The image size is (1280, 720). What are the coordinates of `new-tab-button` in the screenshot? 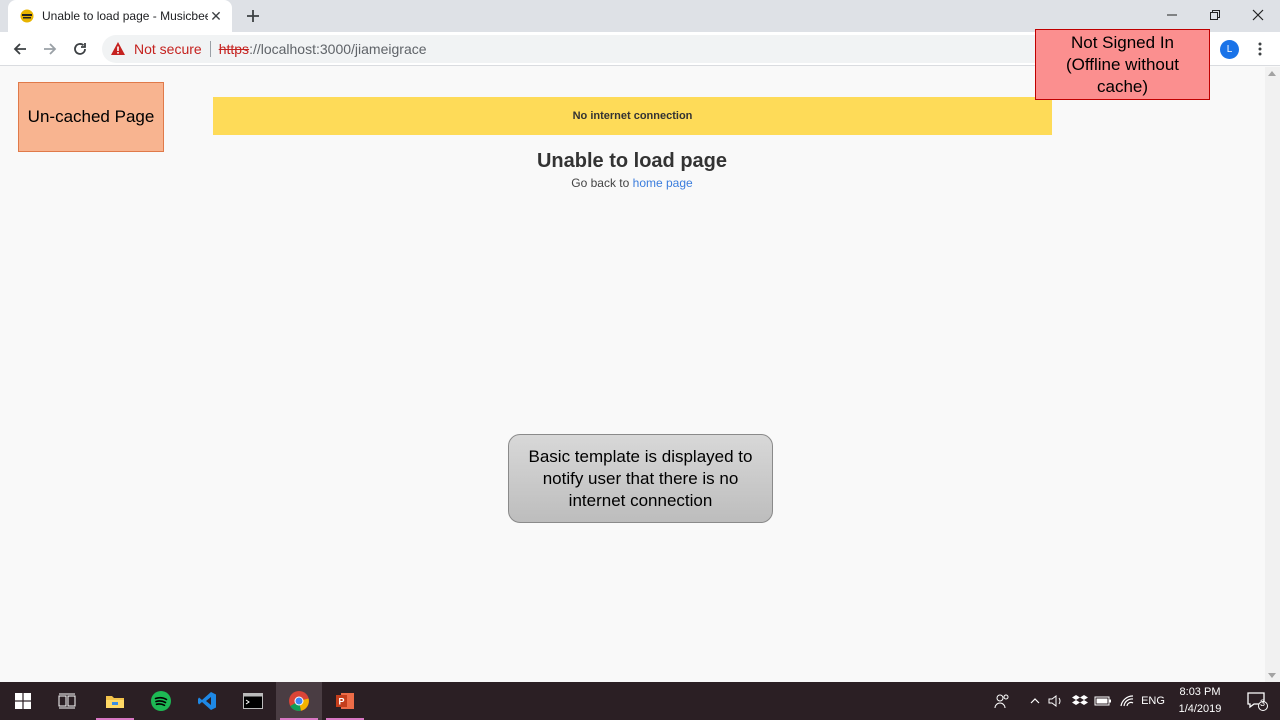 It's located at (253, 16).